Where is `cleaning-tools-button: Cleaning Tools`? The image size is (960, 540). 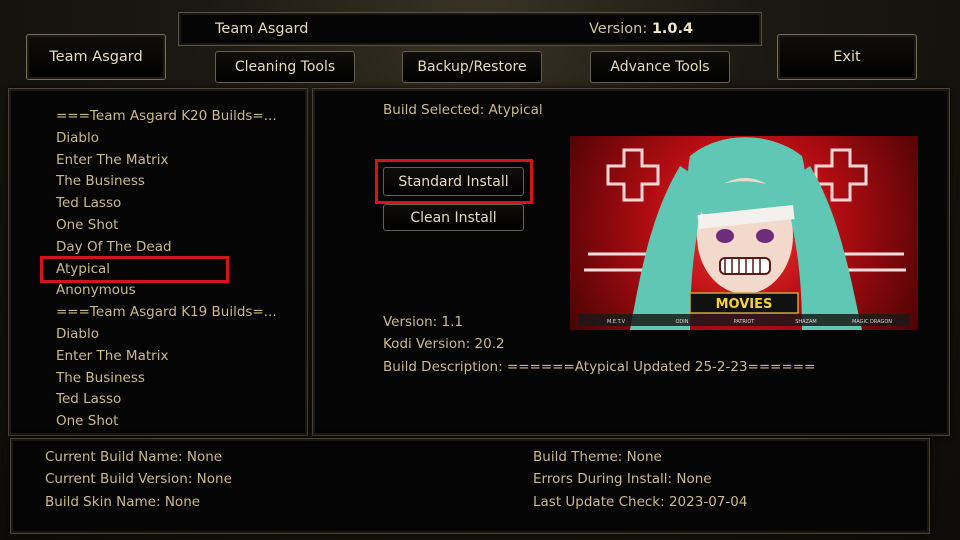
cleaning-tools-button: Cleaning Tools is located at coordinates (285, 67).